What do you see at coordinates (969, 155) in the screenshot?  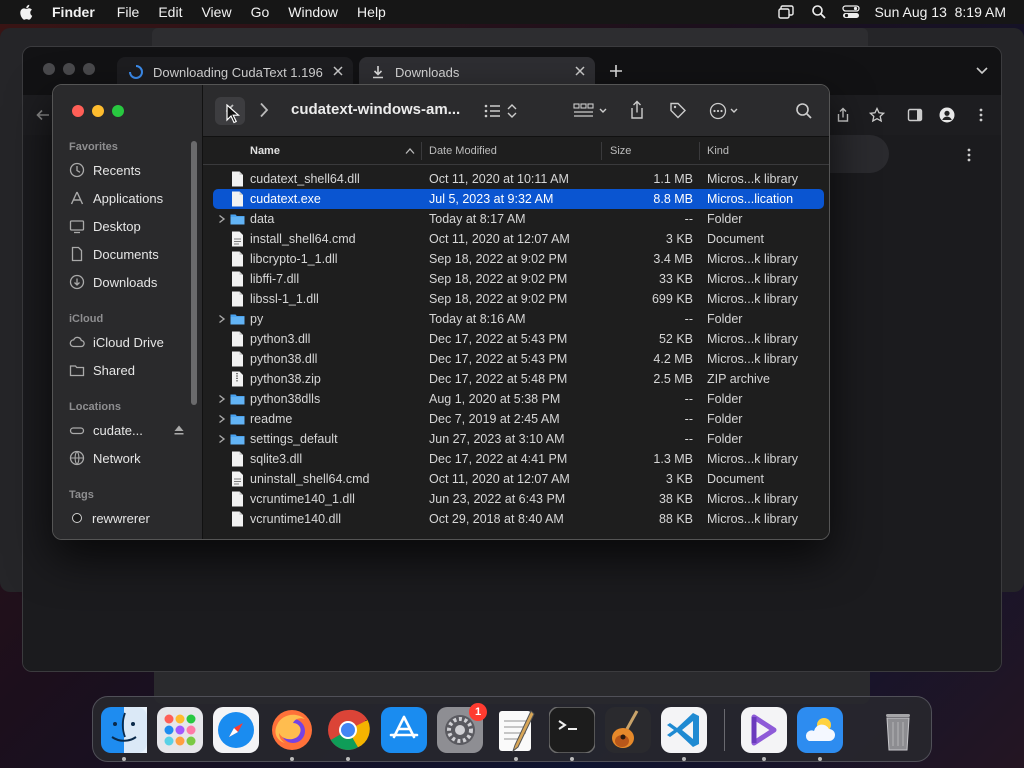 I see `page-menu-icon` at bounding box center [969, 155].